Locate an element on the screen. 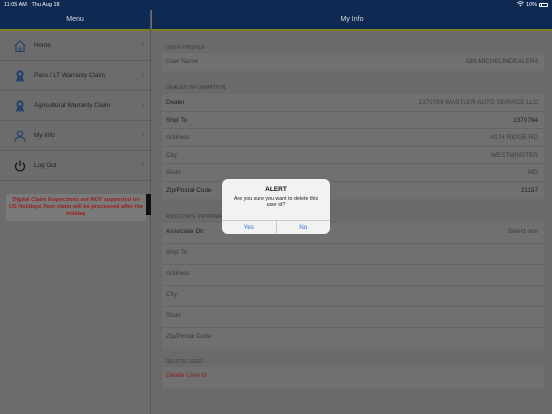  home-icon is located at coordinates (20, 46).